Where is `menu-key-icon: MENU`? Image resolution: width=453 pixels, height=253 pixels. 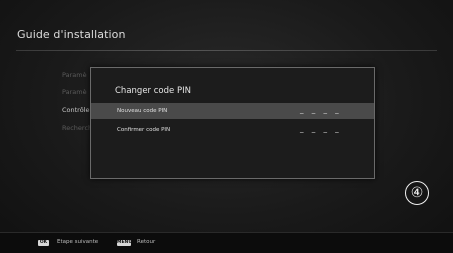 menu-key-icon: MENU is located at coordinates (124, 243).